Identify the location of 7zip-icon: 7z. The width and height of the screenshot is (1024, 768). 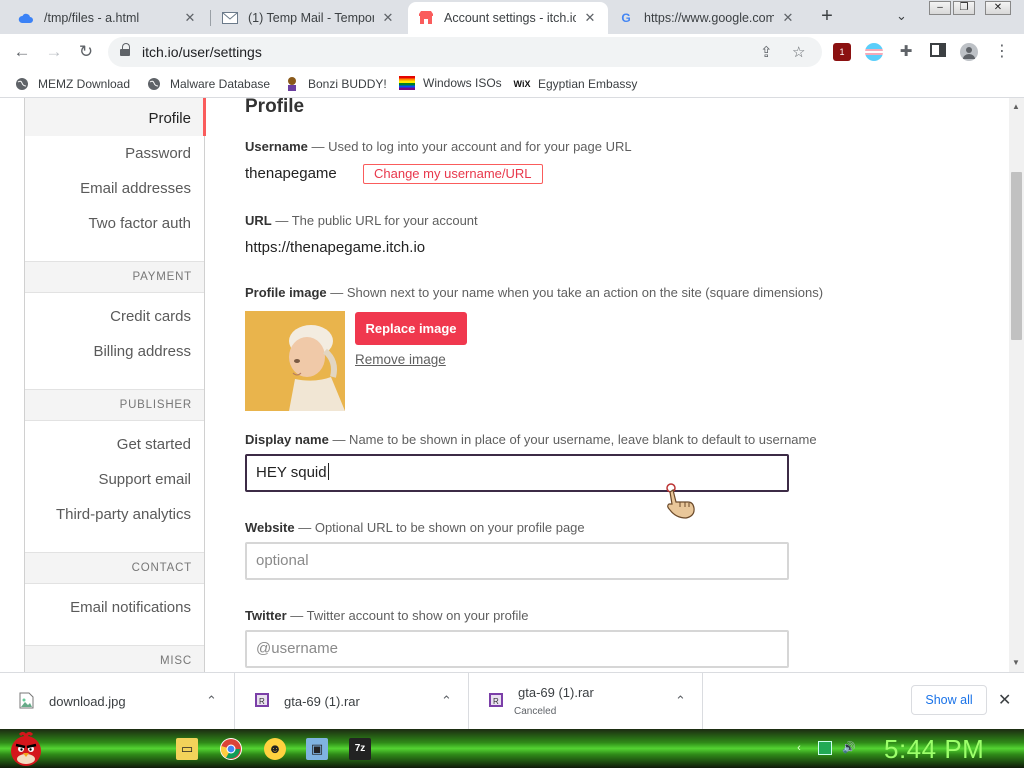
(360, 749).